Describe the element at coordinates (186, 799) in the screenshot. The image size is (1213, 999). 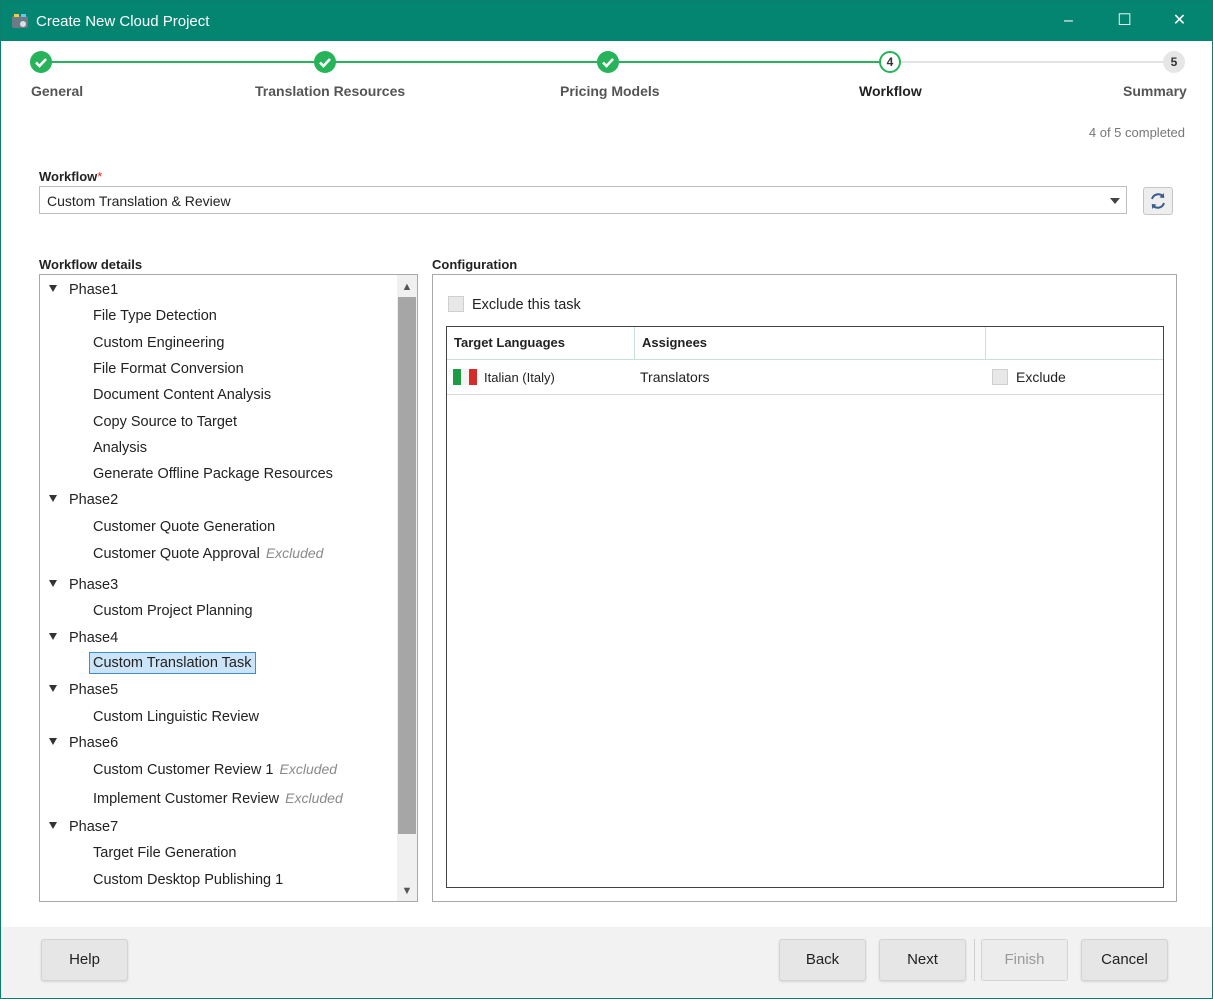
I see `task-name: Implement Customer Review` at that location.